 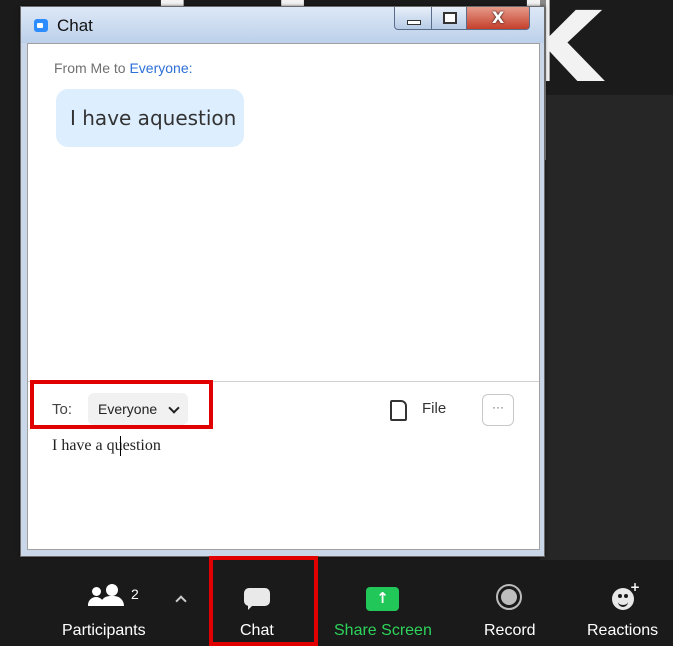 I want to click on reactions-button: Reactions, so click(x=622, y=631).